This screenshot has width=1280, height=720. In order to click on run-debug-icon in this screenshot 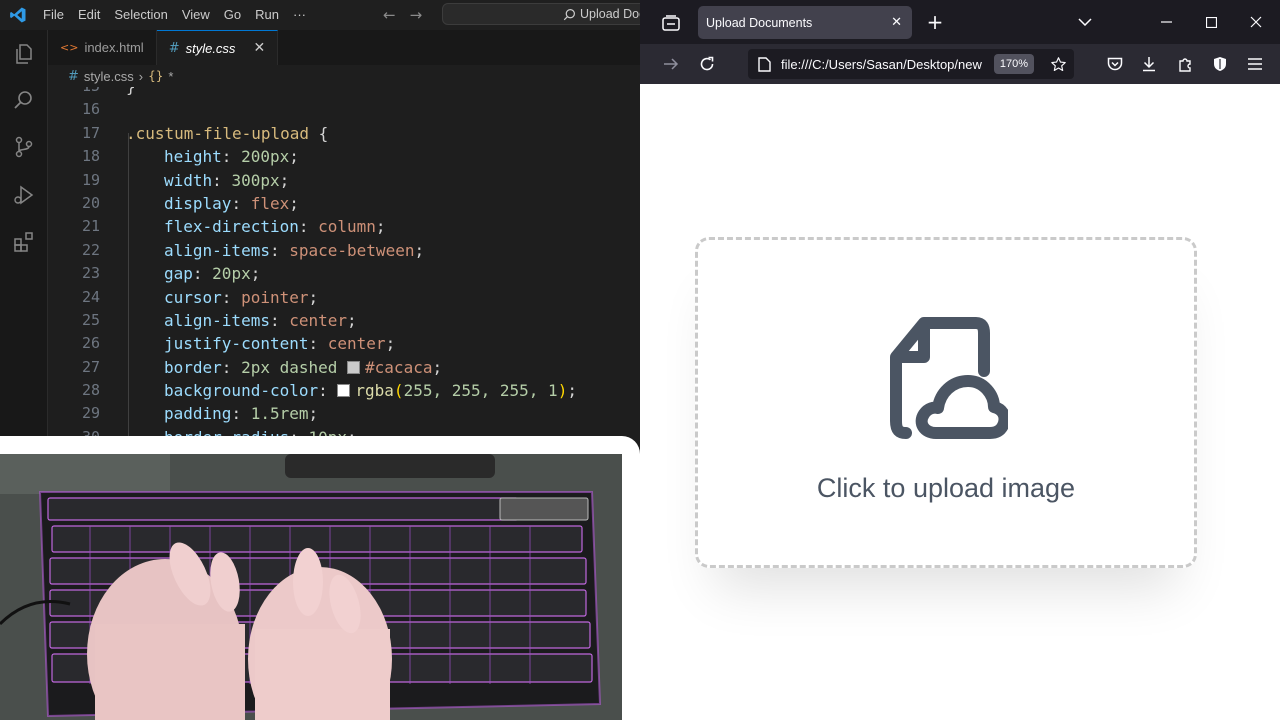, I will do `click(24, 195)`.